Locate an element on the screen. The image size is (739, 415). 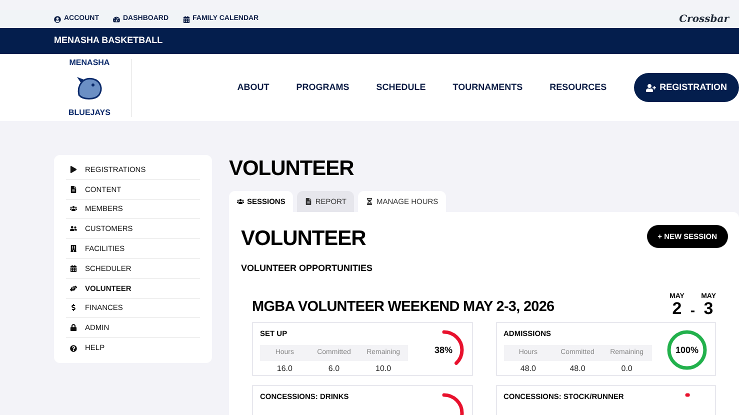
table-cell-text: 6.0 is located at coordinates (334, 369).